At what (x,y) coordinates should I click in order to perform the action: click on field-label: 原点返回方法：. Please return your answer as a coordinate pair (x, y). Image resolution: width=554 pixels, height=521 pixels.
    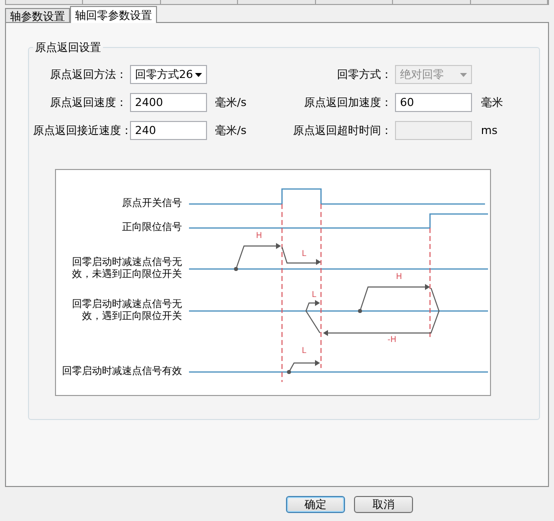
    Looking at the image, I should click on (88, 74).